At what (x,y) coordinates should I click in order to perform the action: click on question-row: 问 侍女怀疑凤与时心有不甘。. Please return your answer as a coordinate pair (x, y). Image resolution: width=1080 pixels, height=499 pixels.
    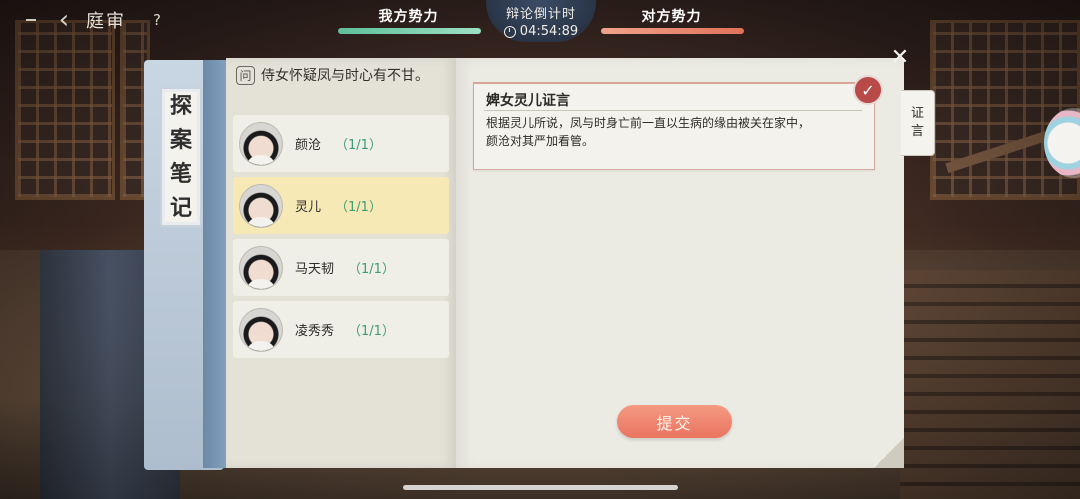
    Looking at the image, I should click on (344, 75).